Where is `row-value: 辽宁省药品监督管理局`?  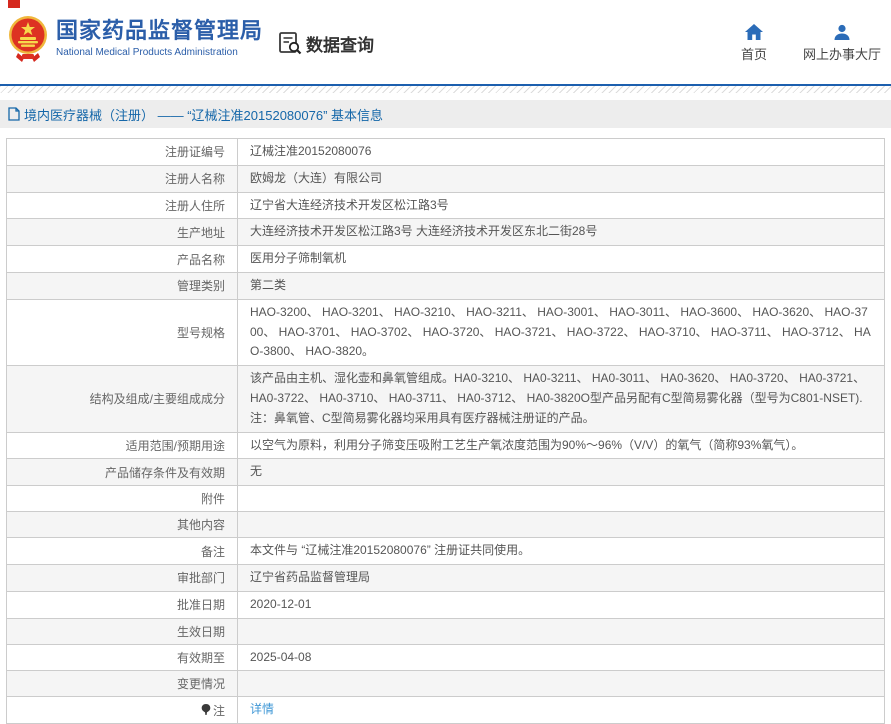
row-value: 辽宁省药品监督管理局 is located at coordinates (561, 577).